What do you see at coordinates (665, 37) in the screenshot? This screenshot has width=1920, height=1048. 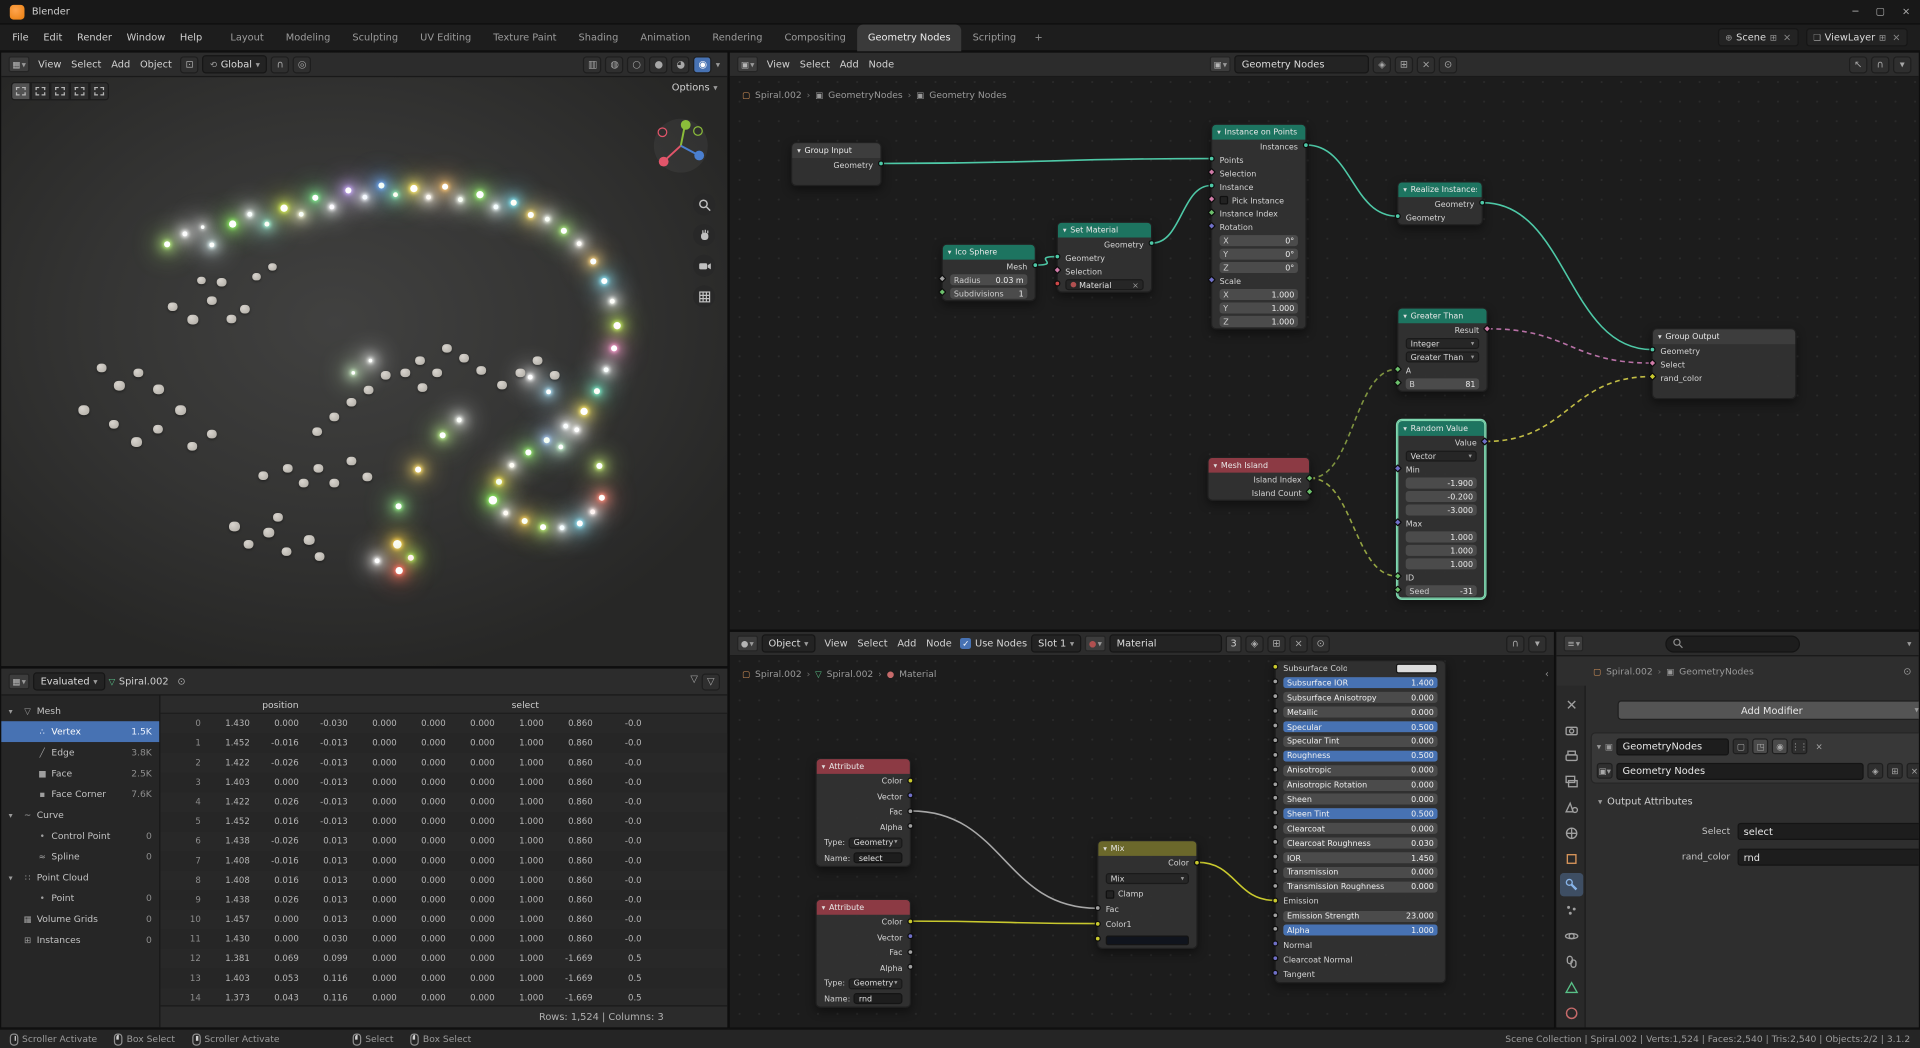 I see `tab-animation: Animation` at bounding box center [665, 37].